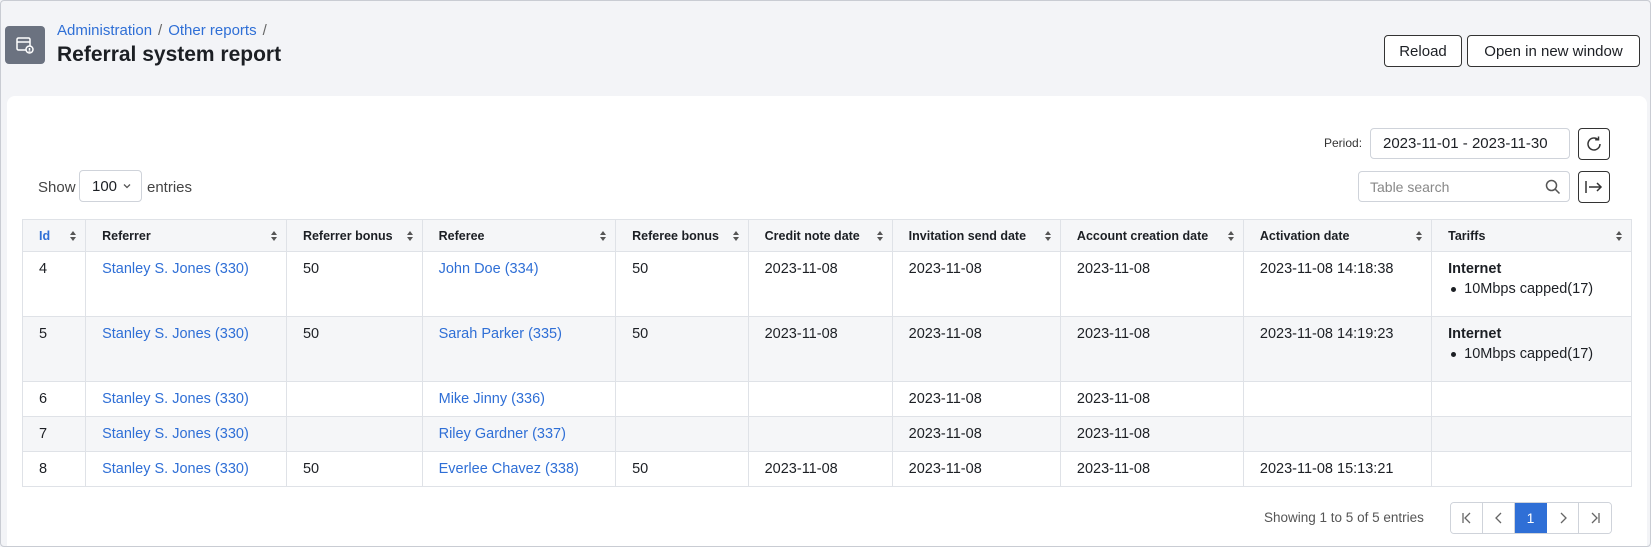  I want to click on breadcrumb: Administration / Other reports /, so click(165, 30).